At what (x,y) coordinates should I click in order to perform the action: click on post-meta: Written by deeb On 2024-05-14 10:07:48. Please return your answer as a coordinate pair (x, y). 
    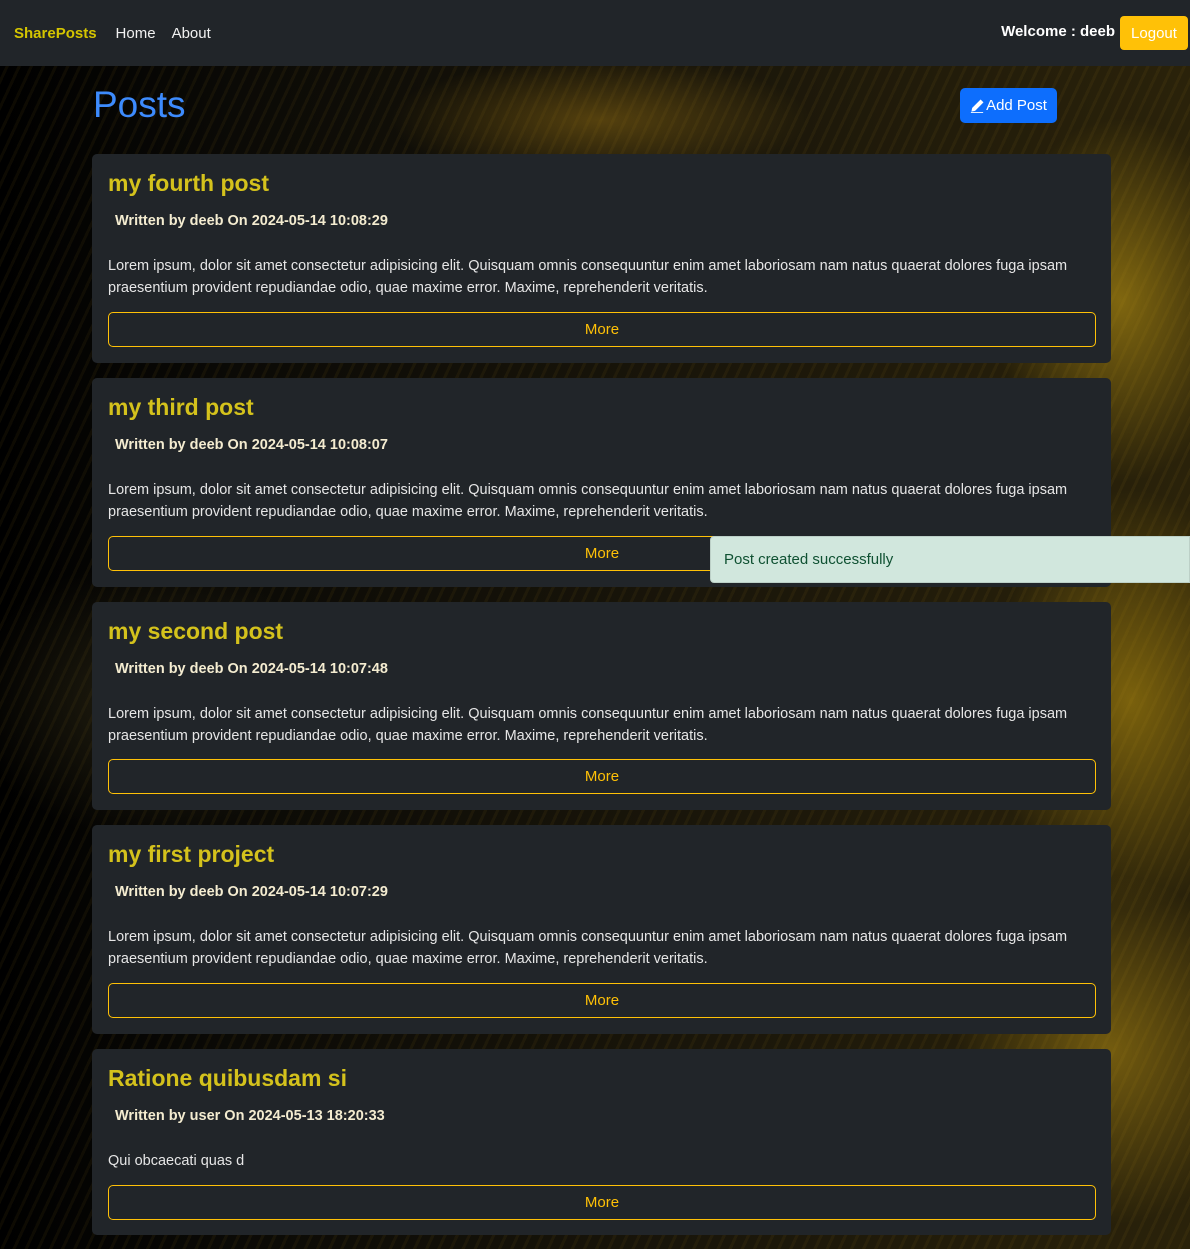
    Looking at the image, I should click on (251, 669).